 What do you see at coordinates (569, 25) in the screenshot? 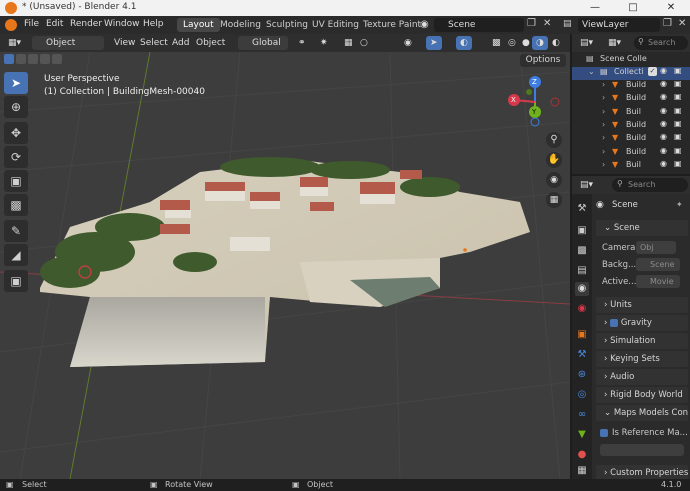
I see `view-layer-icon: ▤` at bounding box center [569, 25].